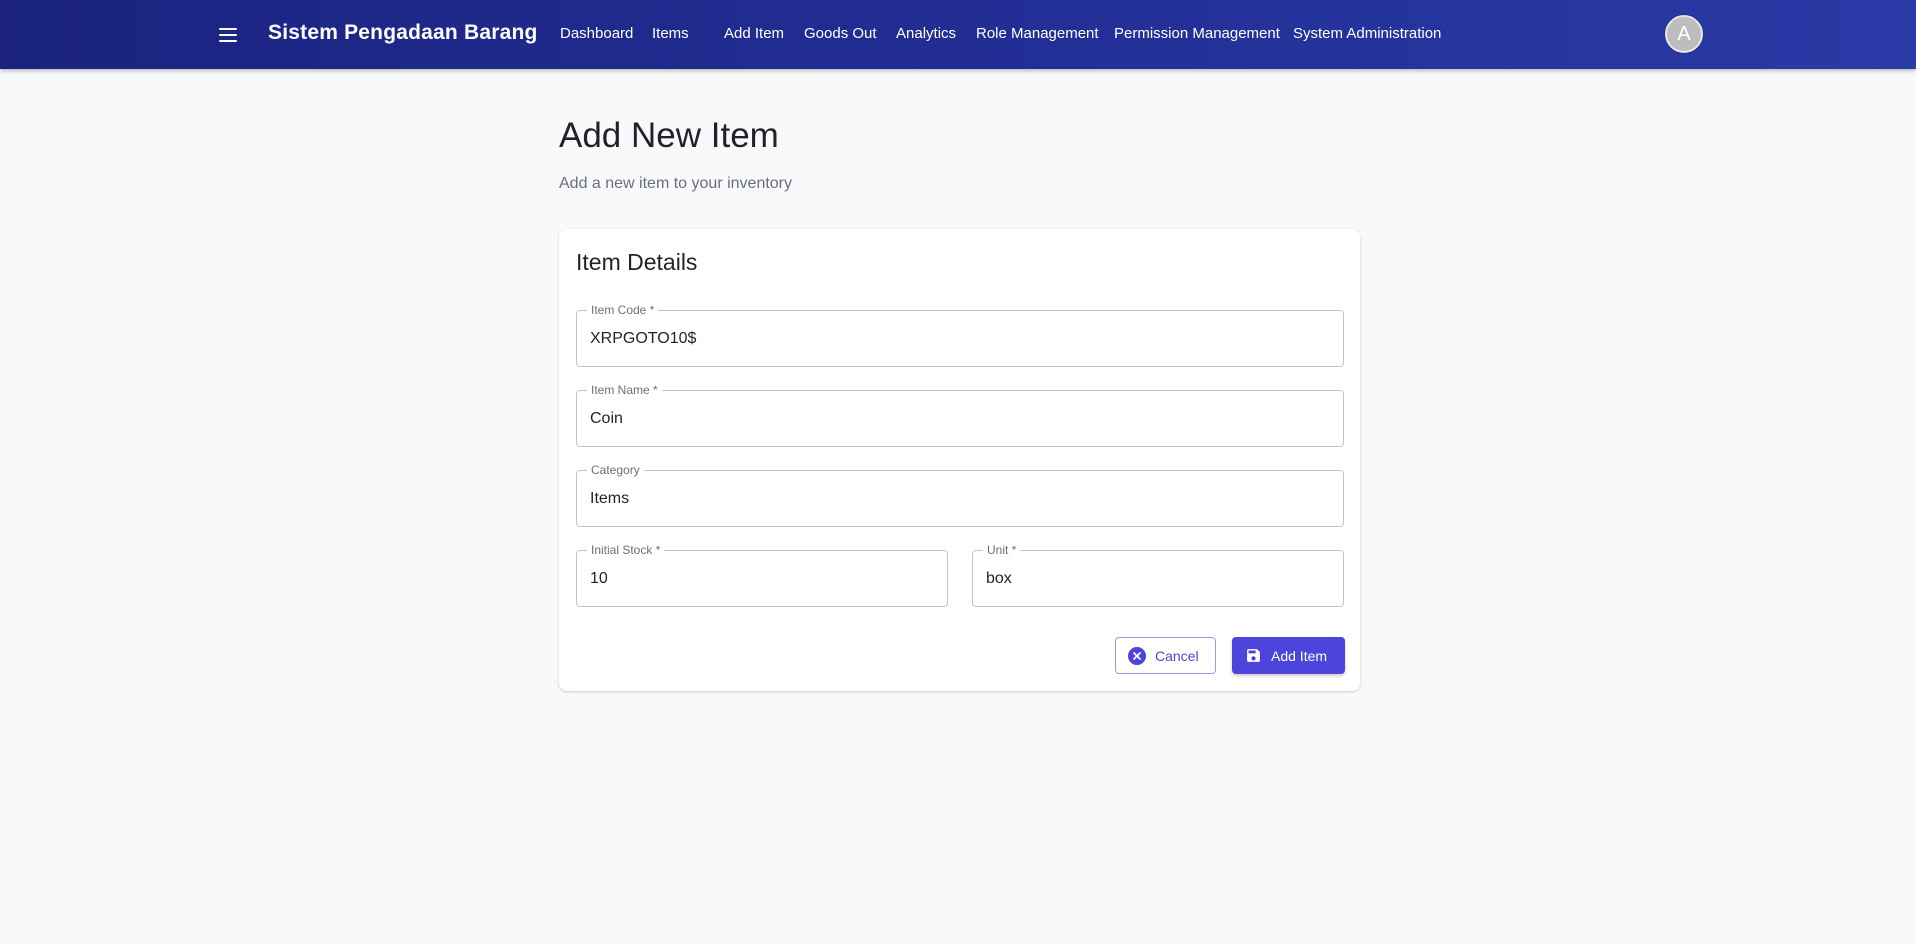 The width and height of the screenshot is (1916, 944). I want to click on category-field: Category, so click(960, 495).